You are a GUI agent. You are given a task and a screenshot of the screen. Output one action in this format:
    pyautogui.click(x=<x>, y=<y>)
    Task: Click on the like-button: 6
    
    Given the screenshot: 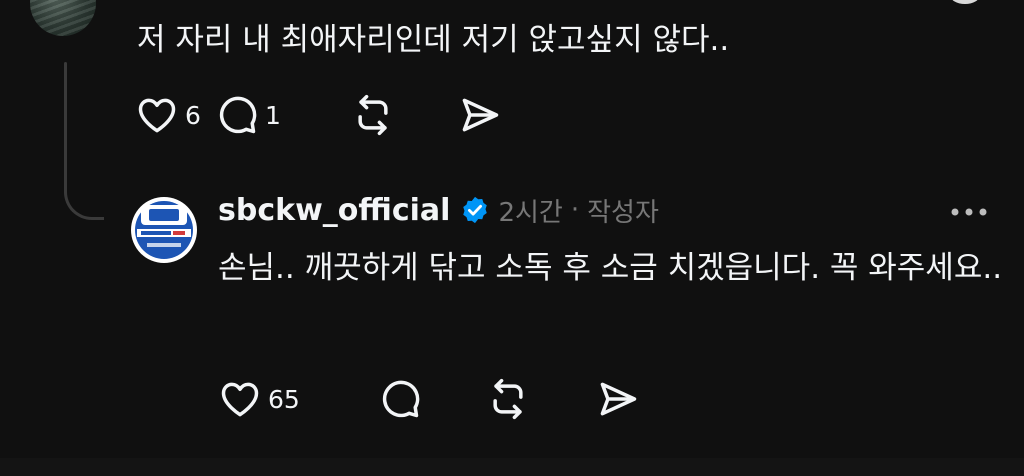 What is the action you would take?
    pyautogui.click(x=175, y=115)
    